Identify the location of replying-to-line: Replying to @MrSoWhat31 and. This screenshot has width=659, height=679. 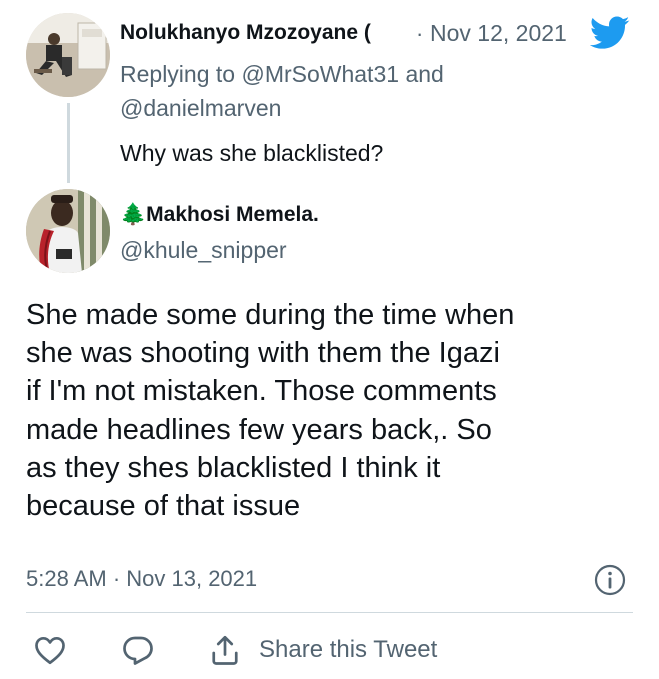
(282, 74).